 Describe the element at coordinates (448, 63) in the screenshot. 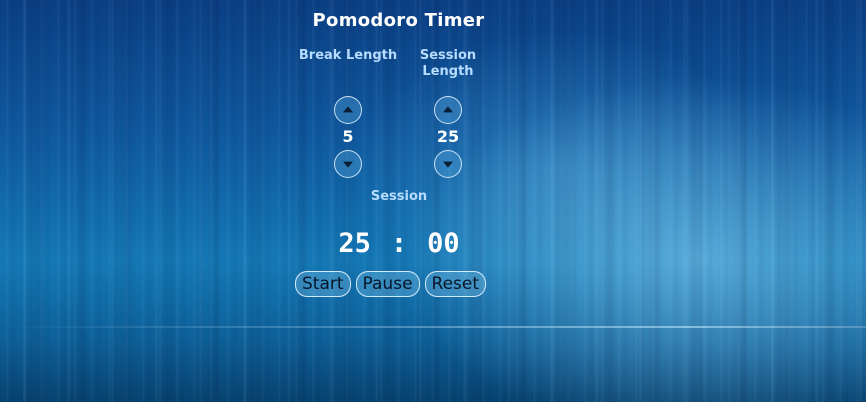

I see `session-length-label: Session Length` at that location.